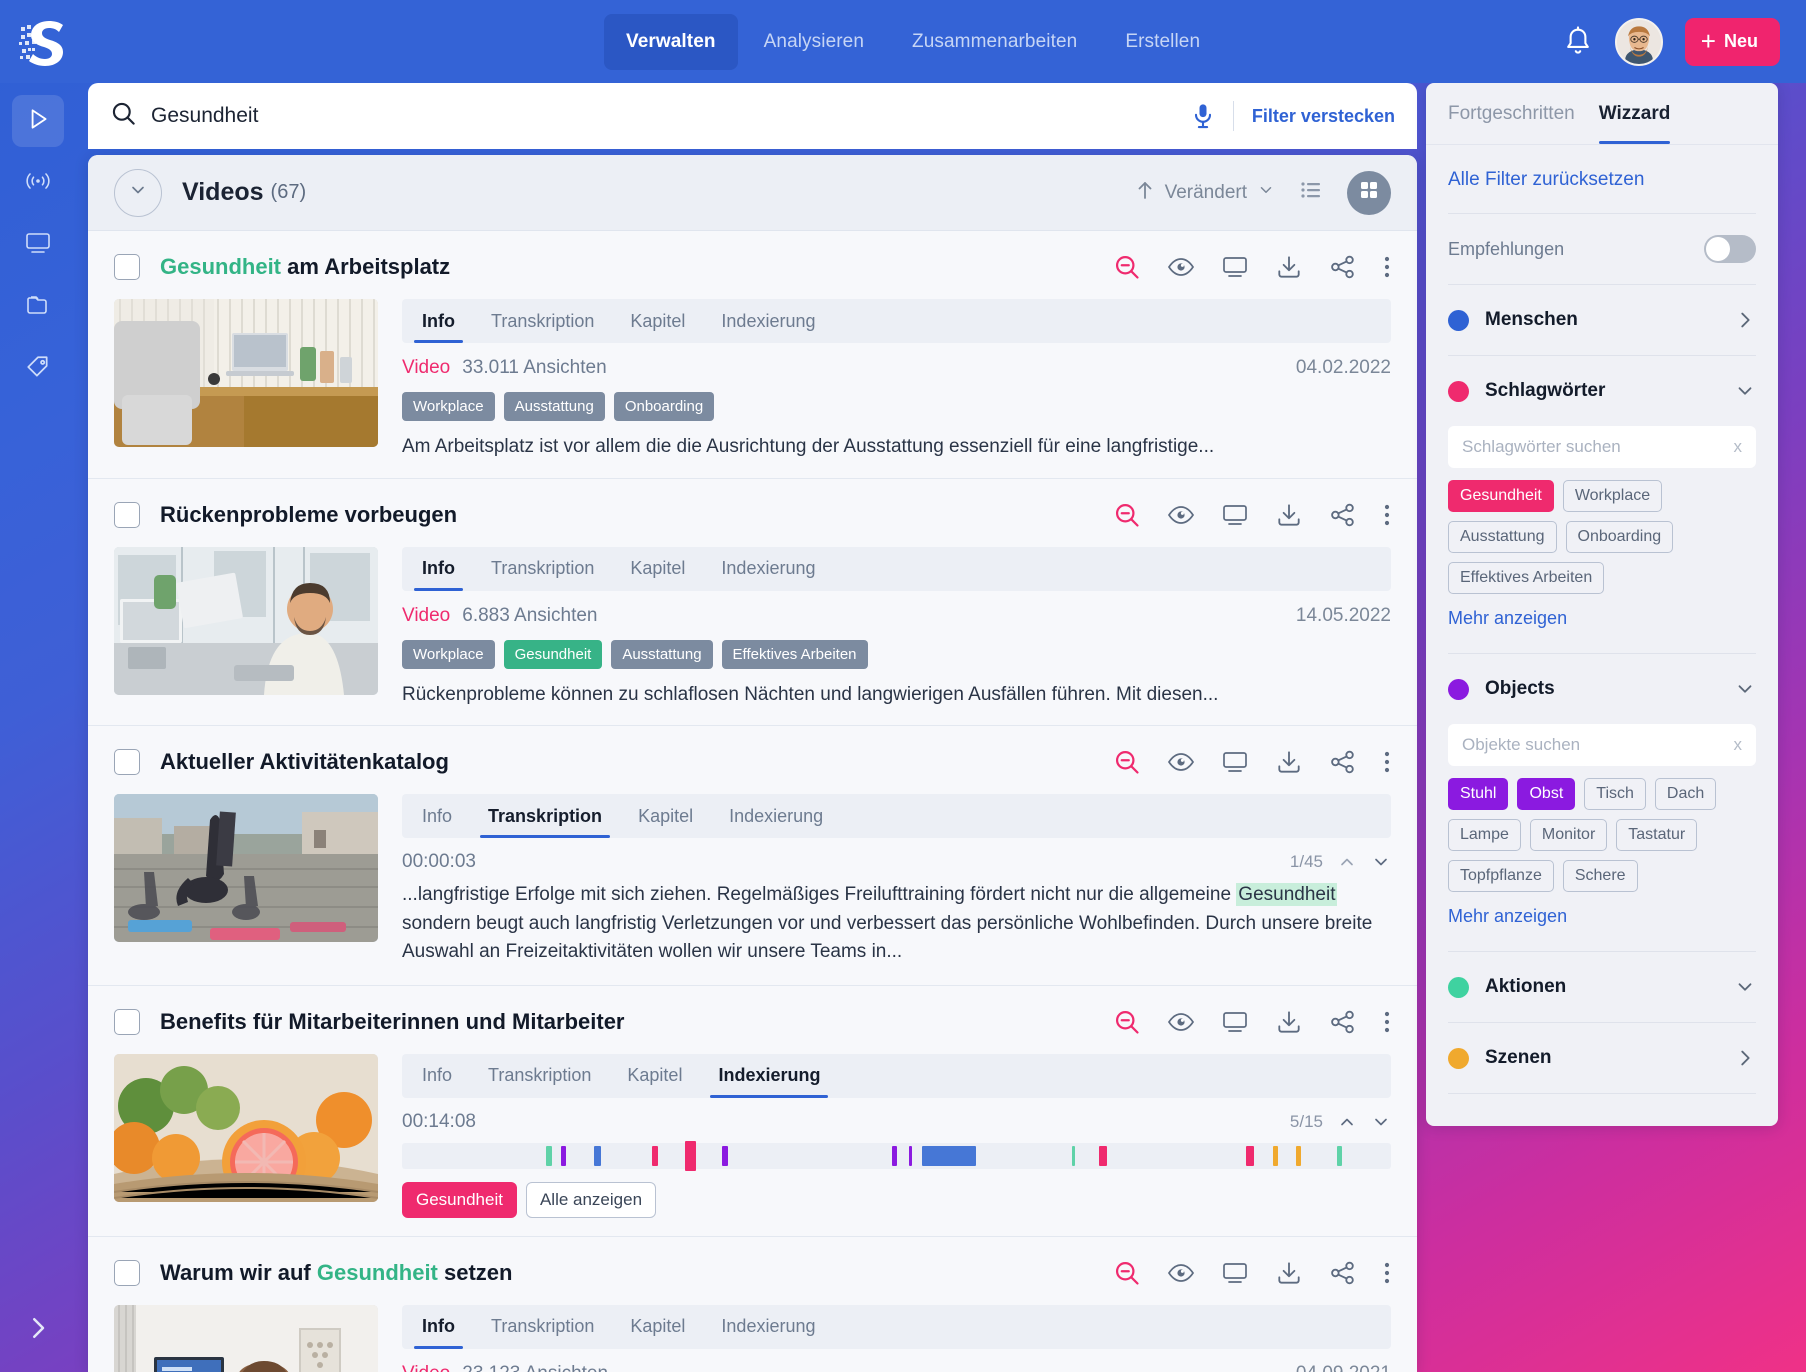 The image size is (1806, 1372). What do you see at coordinates (38, 1330) in the screenshot?
I see `expand-rail-button` at bounding box center [38, 1330].